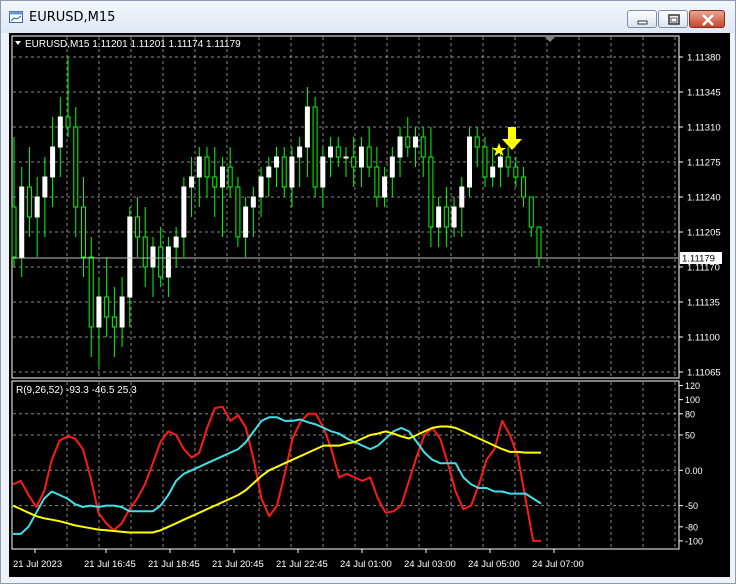  I want to click on price-tick-label: 1.11380, so click(704, 58).